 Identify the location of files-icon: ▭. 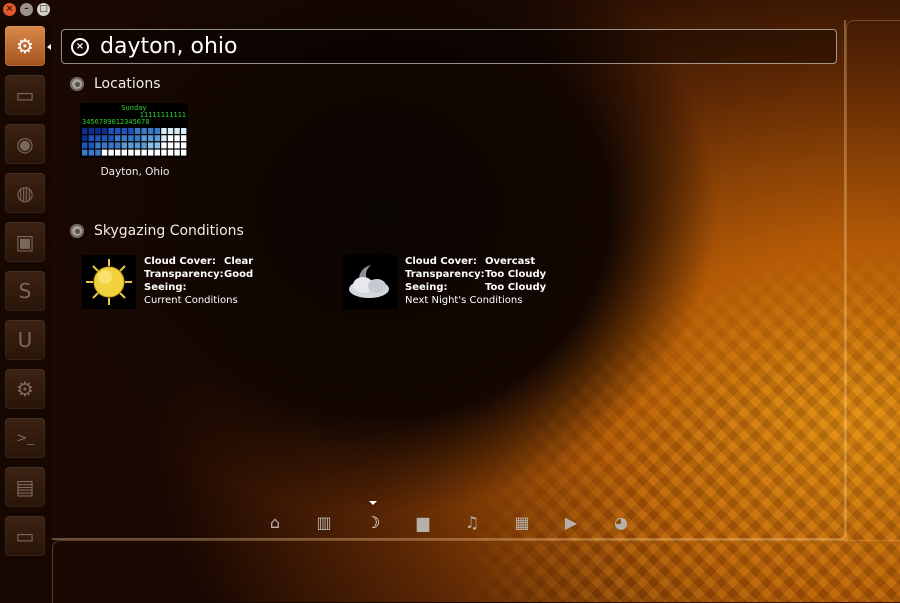
(25, 95).